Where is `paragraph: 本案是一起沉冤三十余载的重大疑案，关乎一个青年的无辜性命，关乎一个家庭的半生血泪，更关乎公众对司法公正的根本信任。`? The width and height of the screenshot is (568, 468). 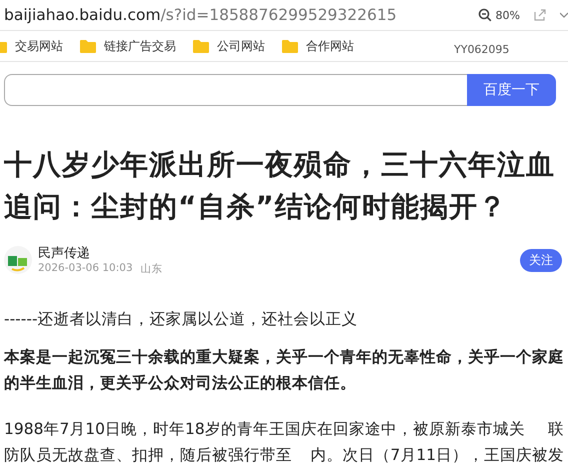 paragraph: 本案是一起沉冤三十余载的重大疑案，关乎一个青年的无辜性命，关乎一个家庭的半生血泪，更关乎公众对司法公正的根本信任。 is located at coordinates (284, 370).